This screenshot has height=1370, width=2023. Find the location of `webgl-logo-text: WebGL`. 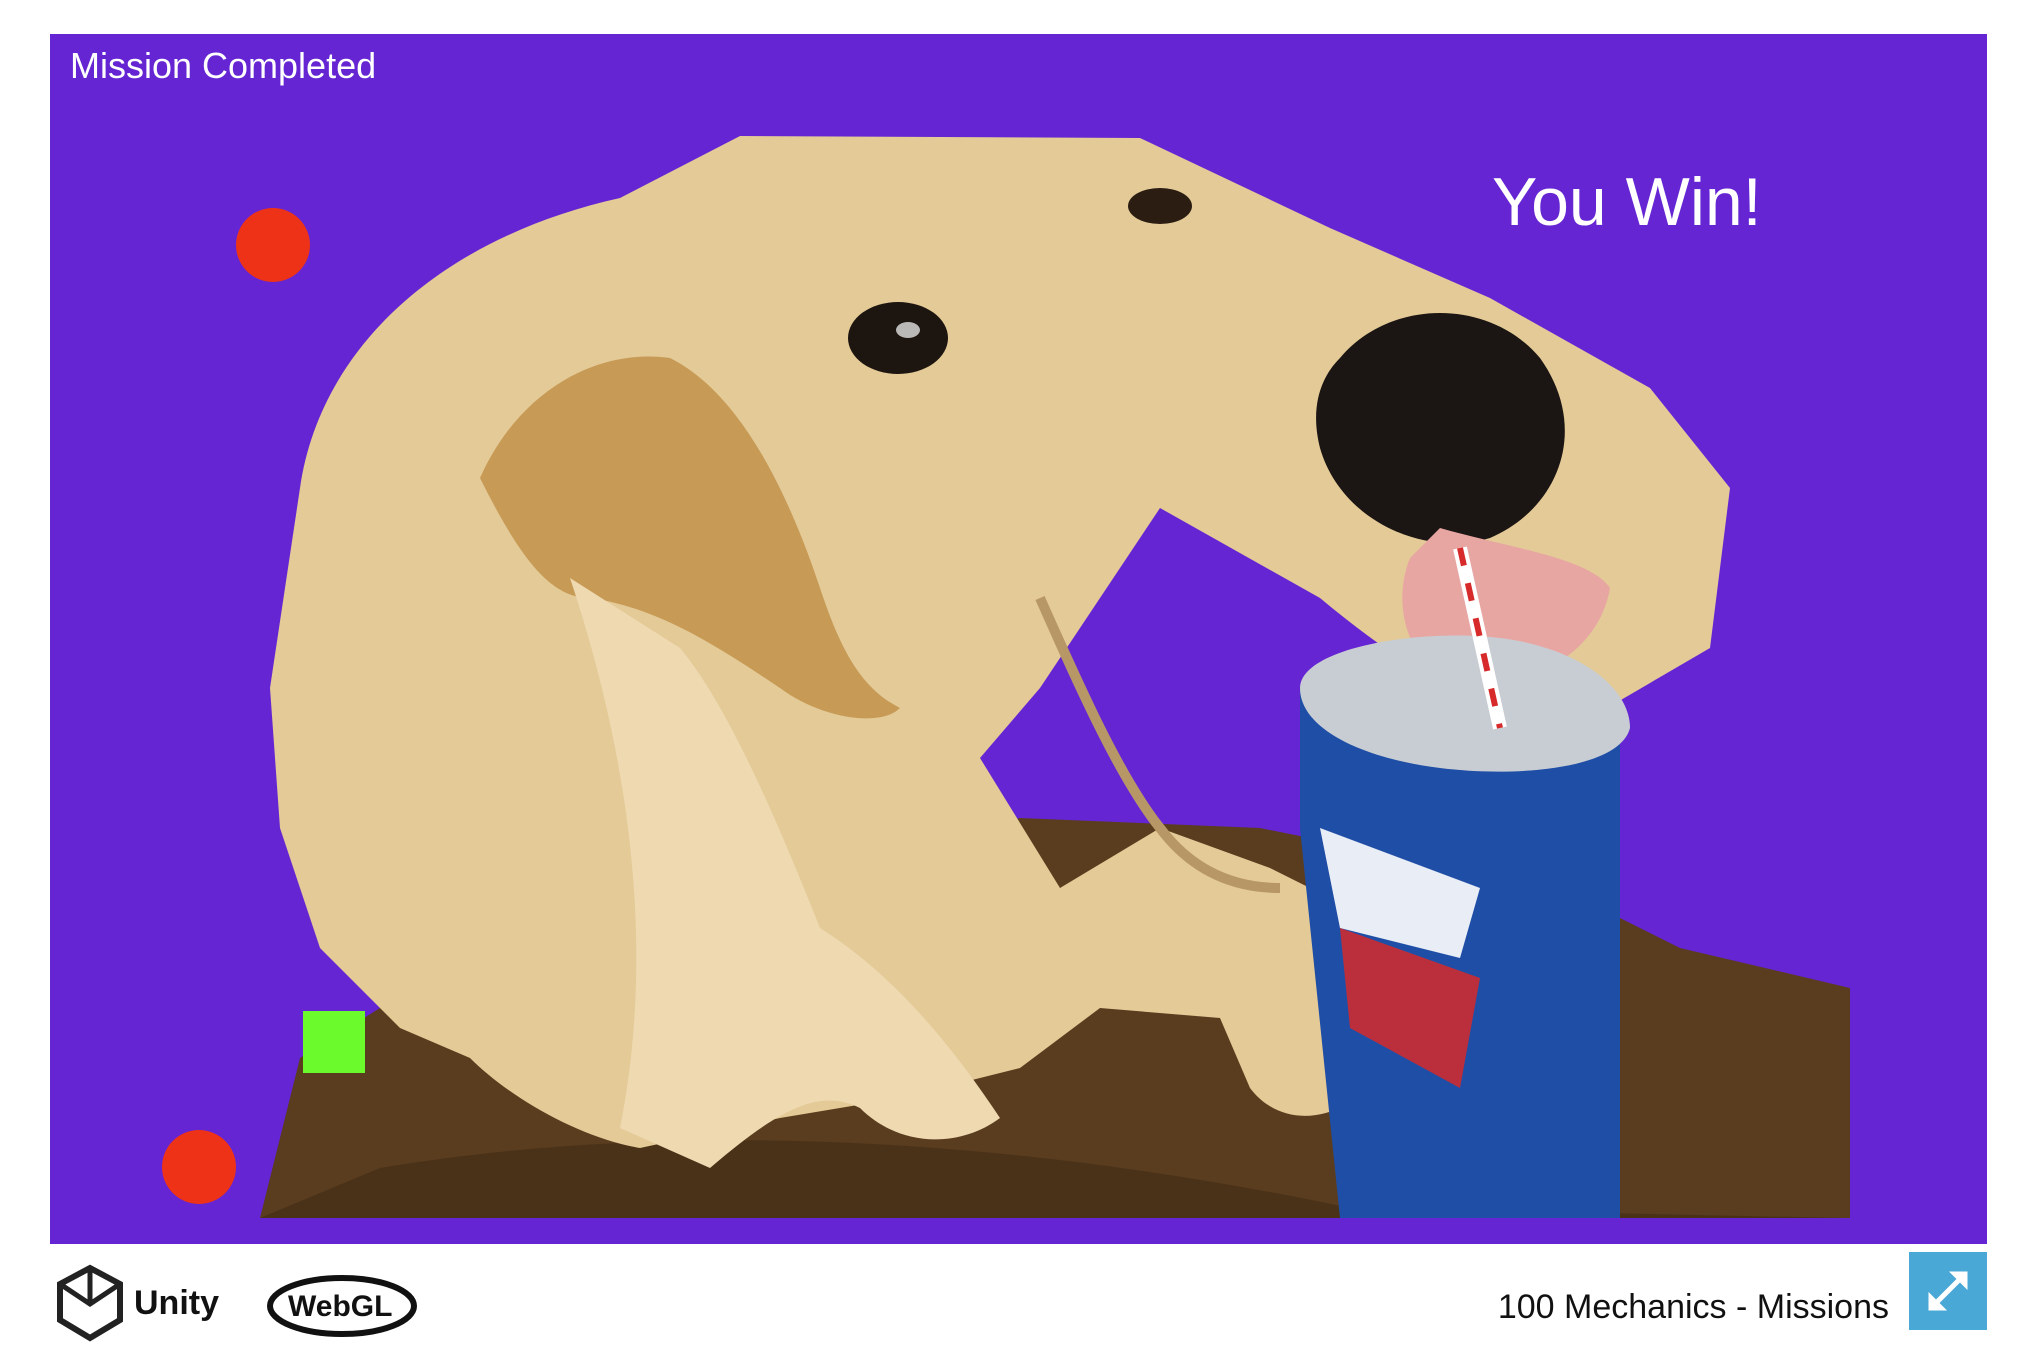

webgl-logo-text: WebGL is located at coordinates (340, 1306).